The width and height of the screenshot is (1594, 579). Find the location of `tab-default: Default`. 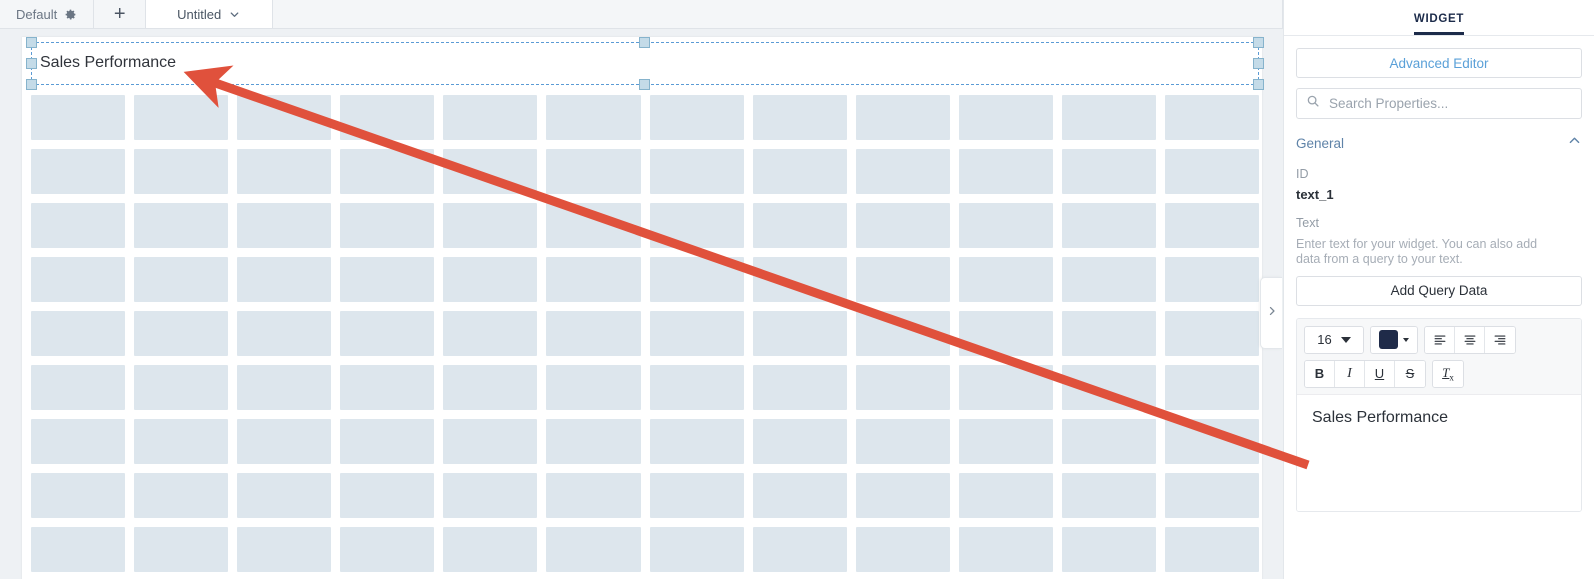

tab-default: Default is located at coordinates (47, 14).